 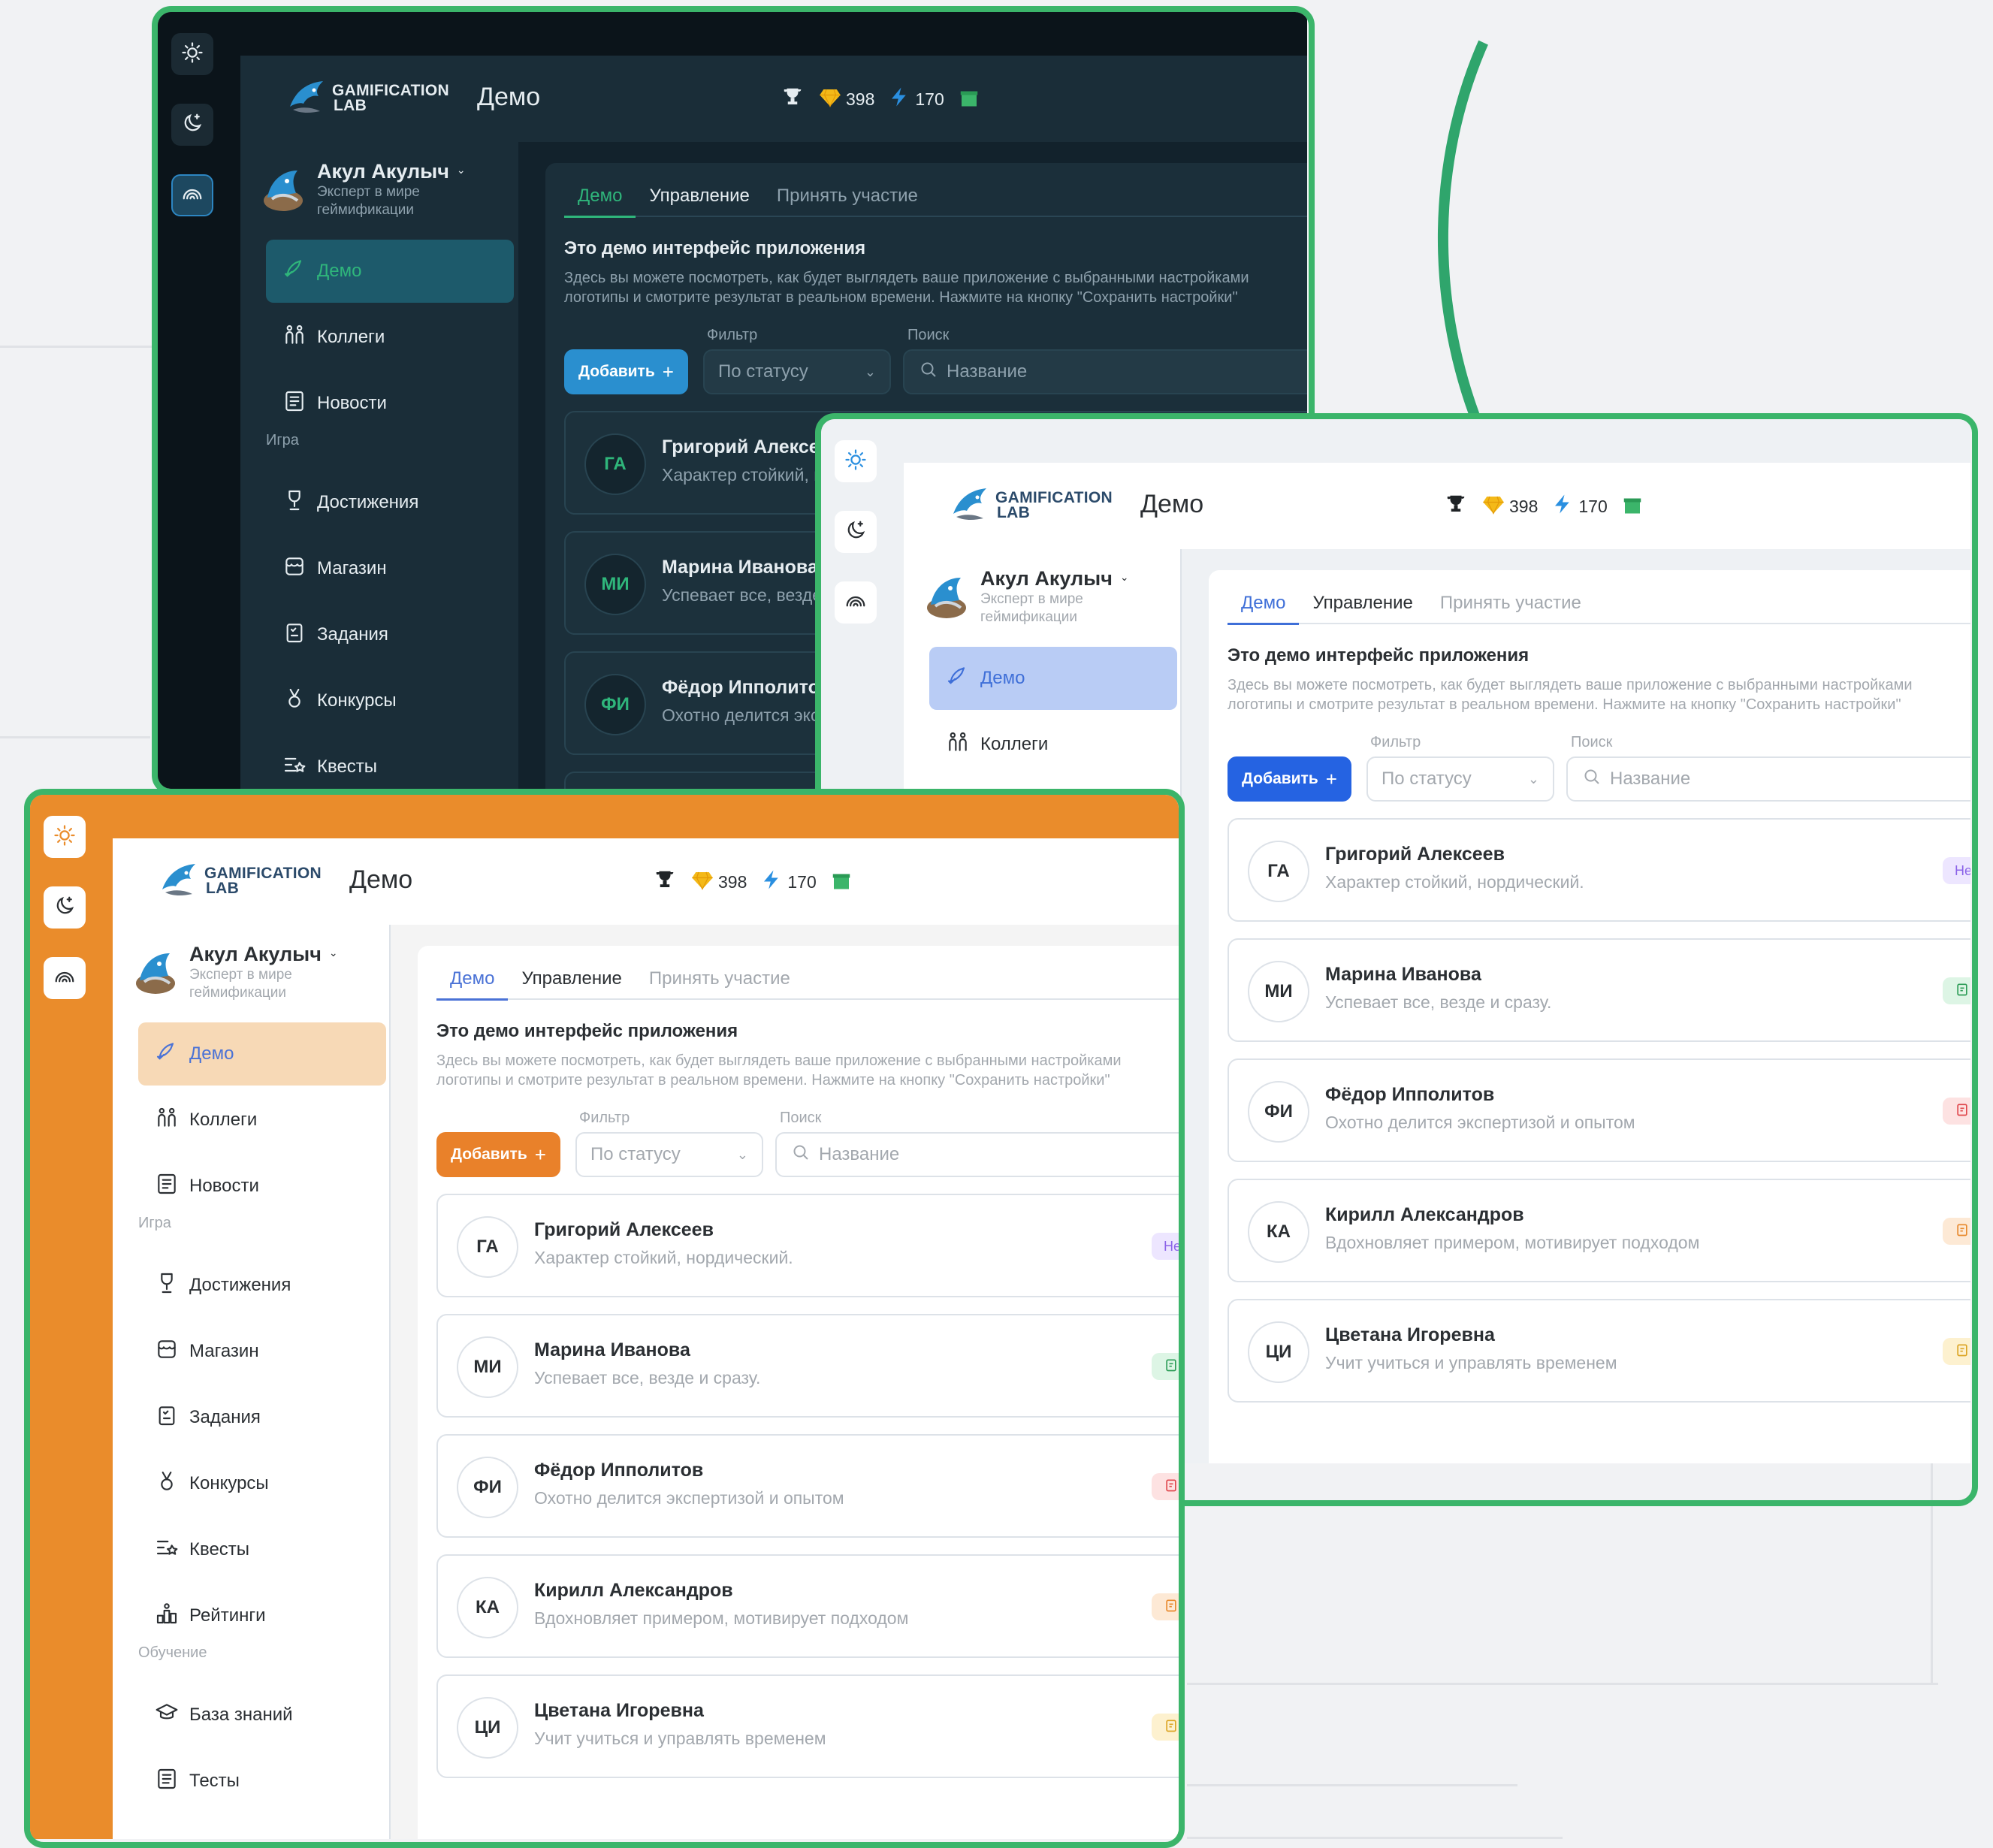 What do you see at coordinates (240, 984) in the screenshot?
I see `user-role: Эксперт в мире геймификации` at bounding box center [240, 984].